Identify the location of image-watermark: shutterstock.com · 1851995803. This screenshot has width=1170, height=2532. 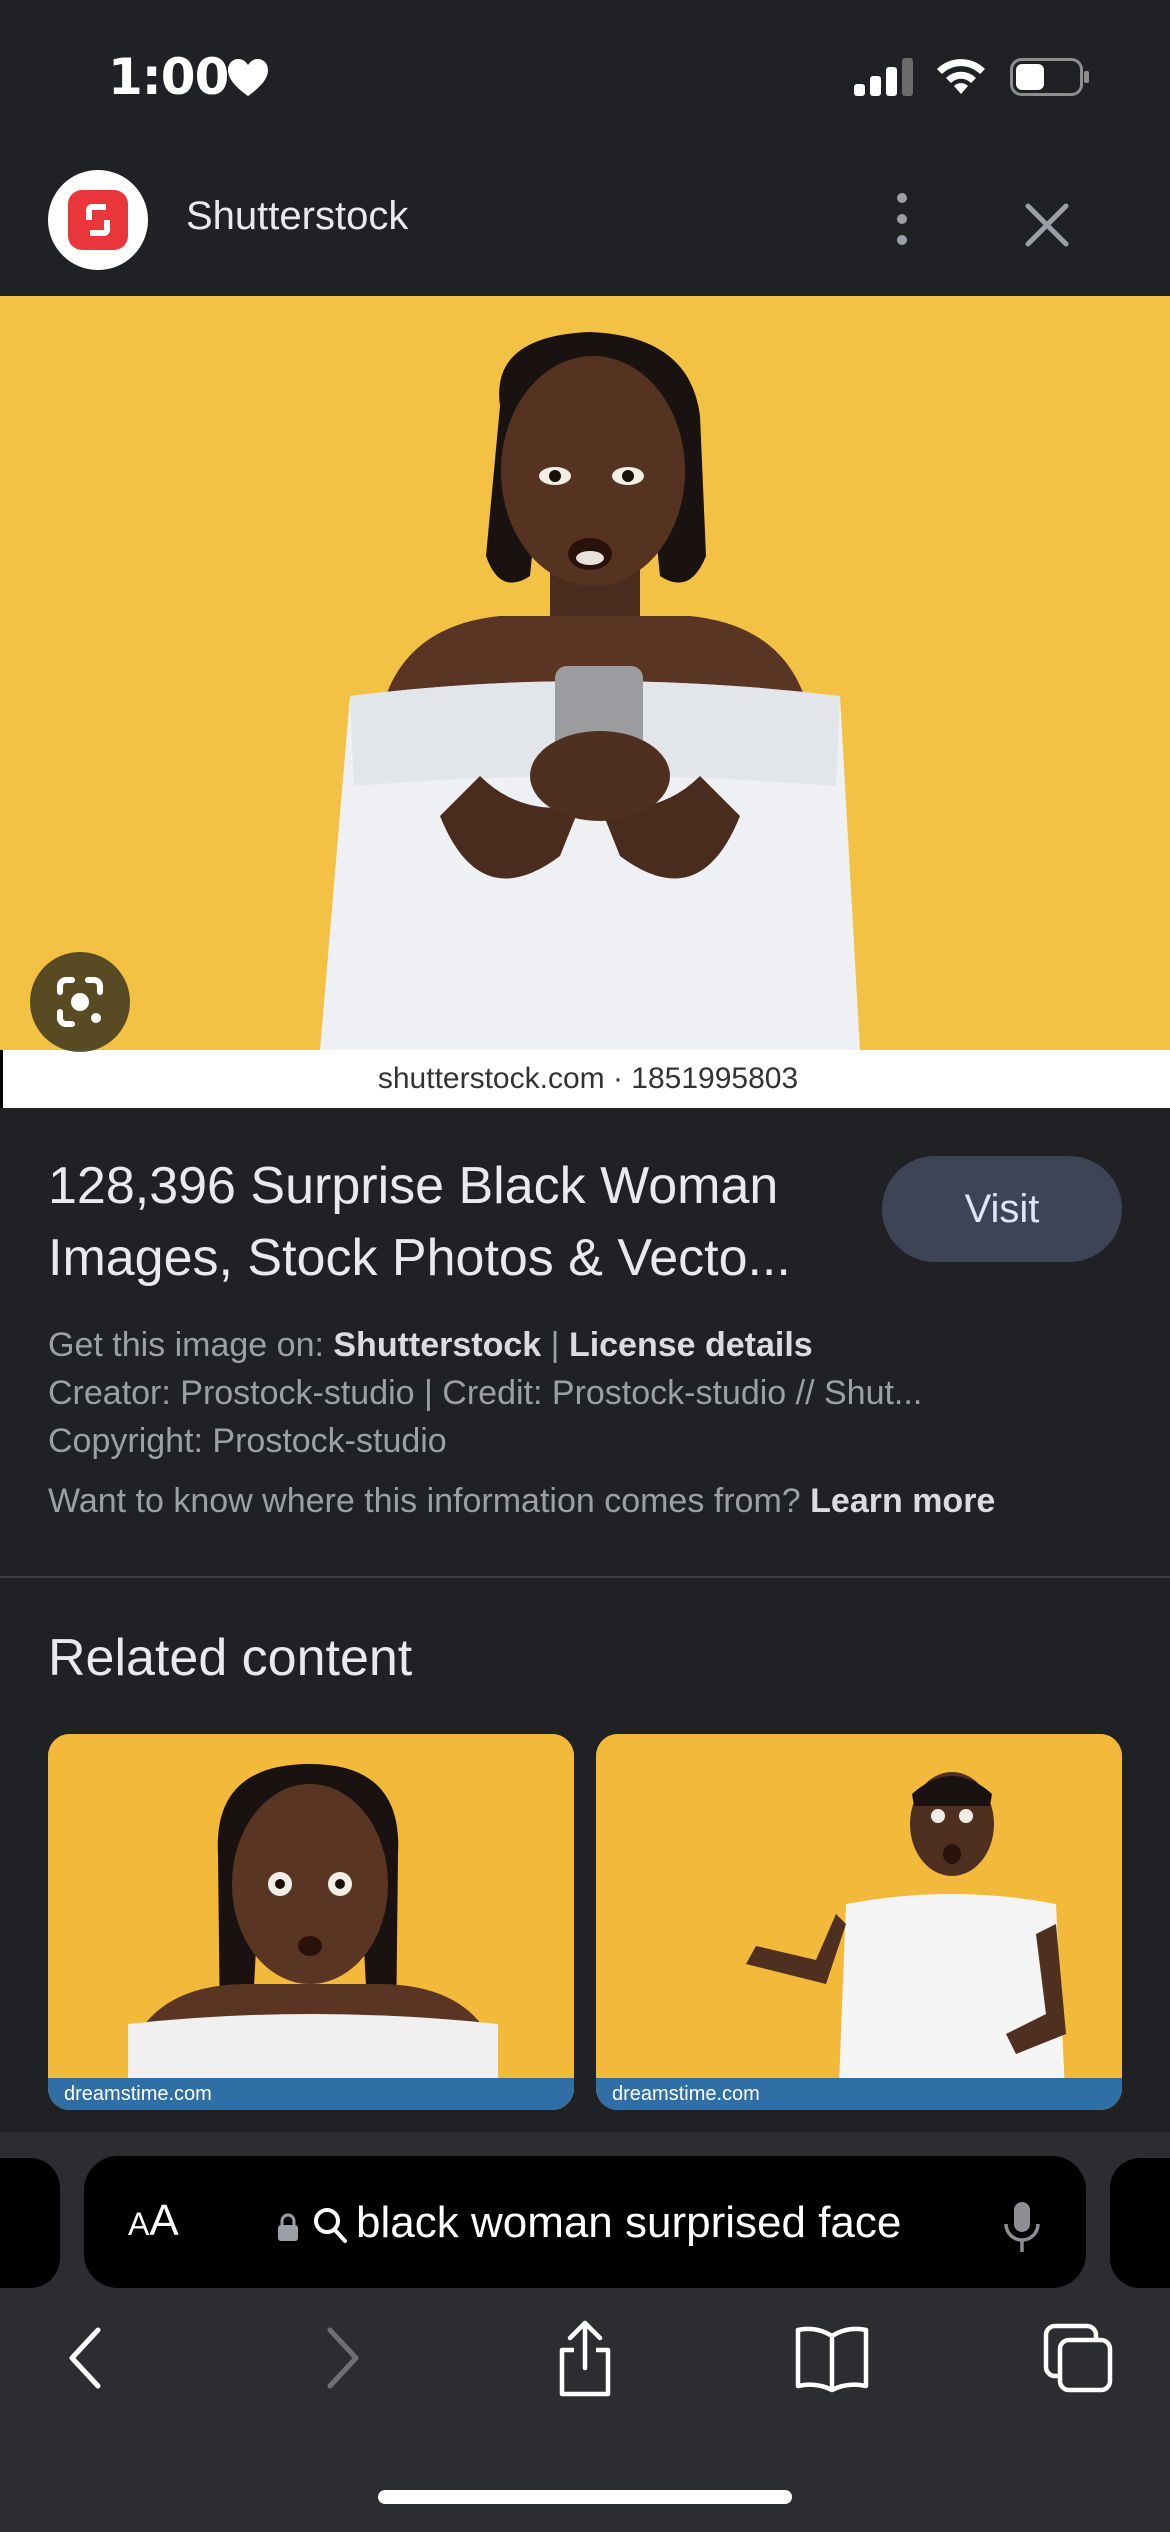
(588, 1078).